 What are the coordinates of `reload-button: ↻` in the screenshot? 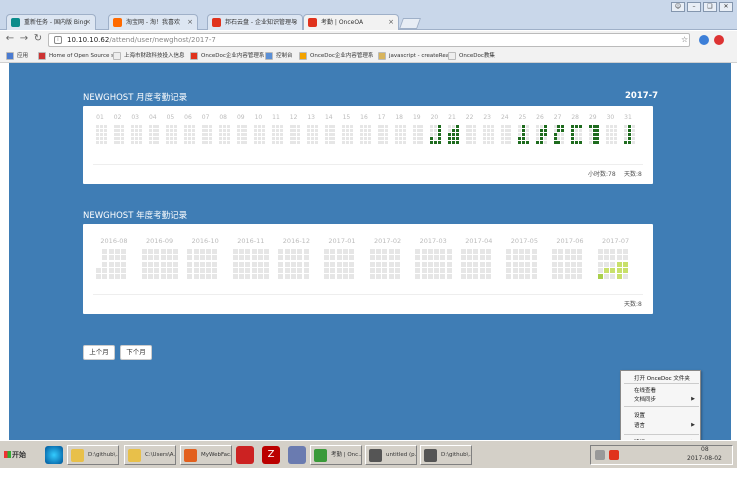 It's located at (38, 39).